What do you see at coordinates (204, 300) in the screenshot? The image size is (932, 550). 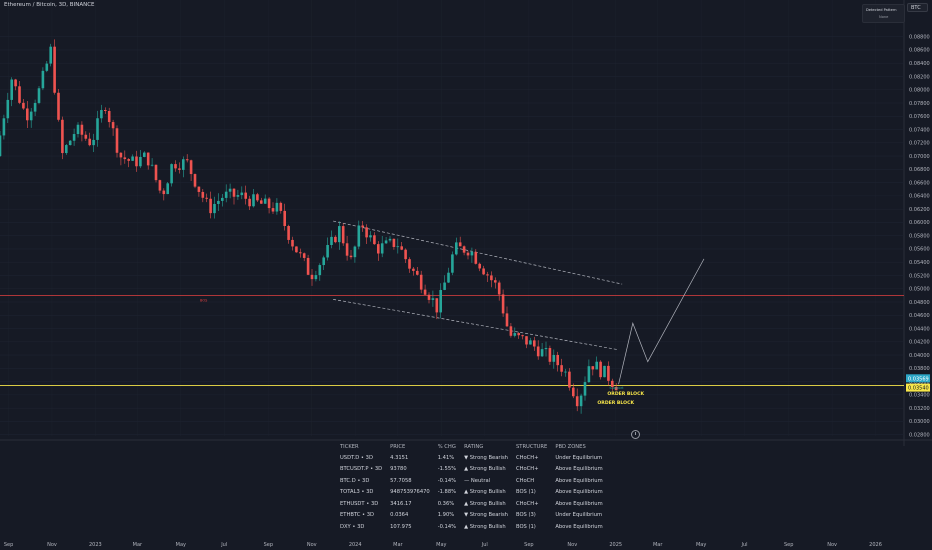 I see `bos-label: BOS` at bounding box center [204, 300].